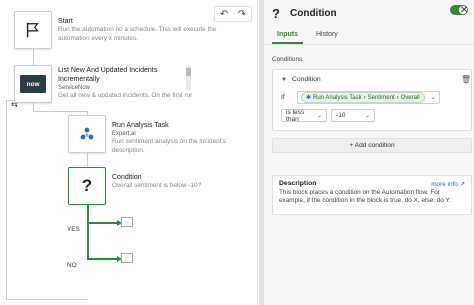  I want to click on more-info-link: more info ↗, so click(448, 184).